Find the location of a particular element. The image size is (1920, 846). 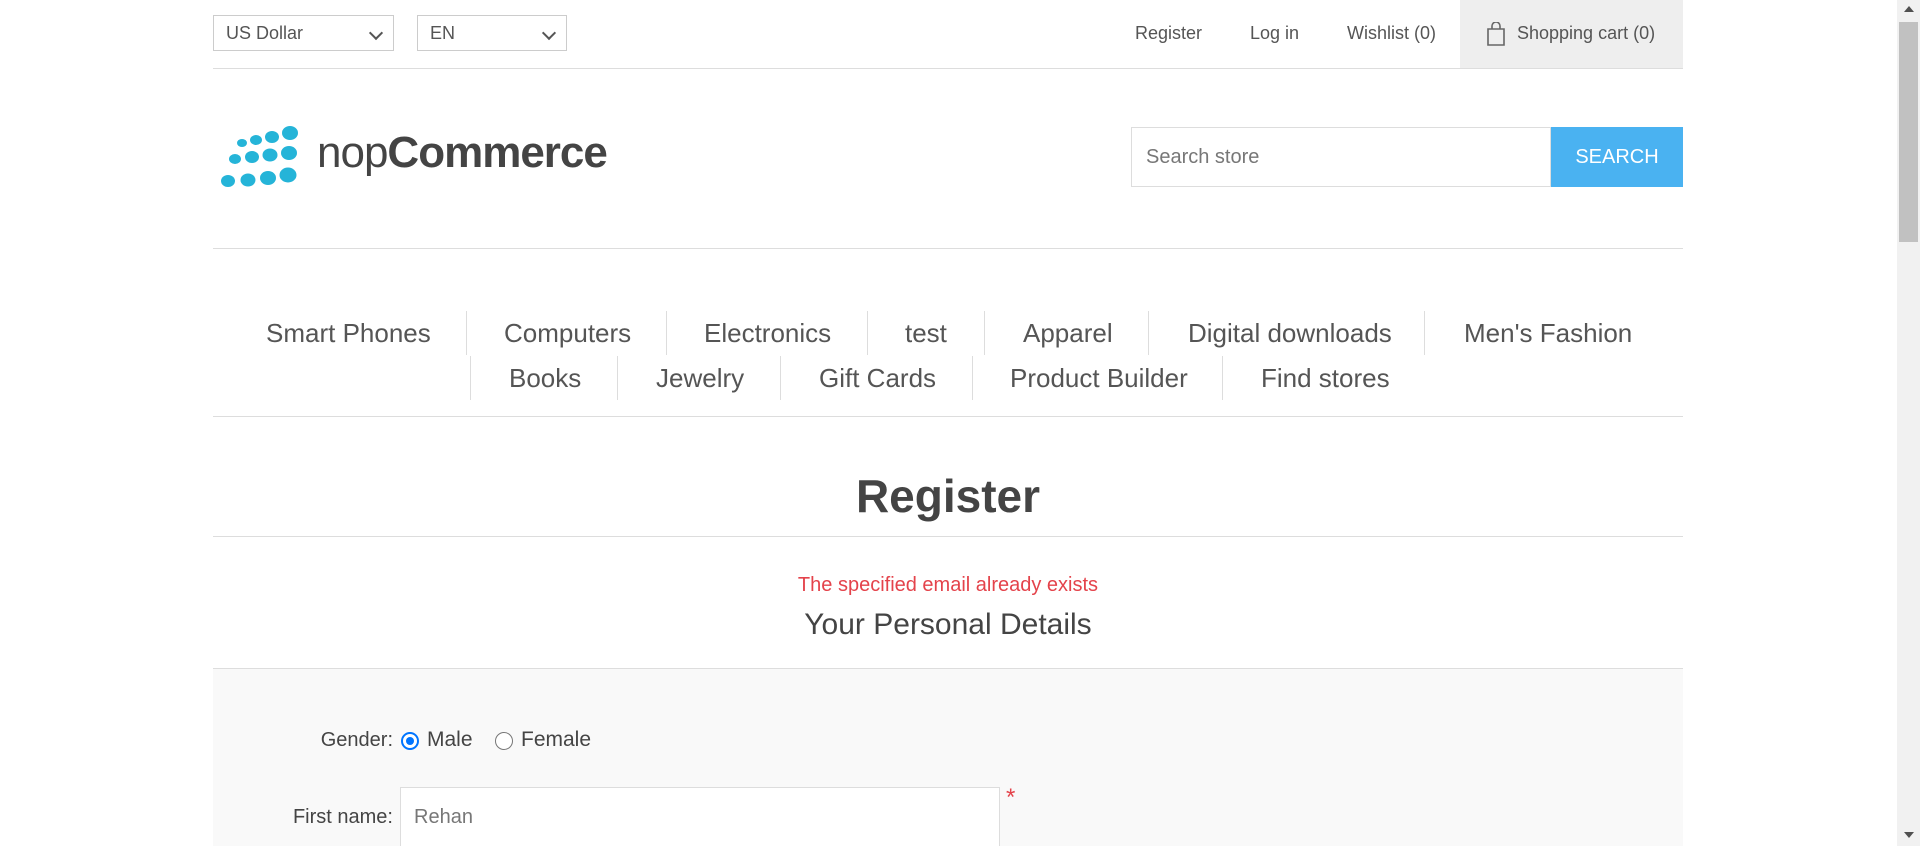

menu-item-computers: Computers is located at coordinates (567, 333).